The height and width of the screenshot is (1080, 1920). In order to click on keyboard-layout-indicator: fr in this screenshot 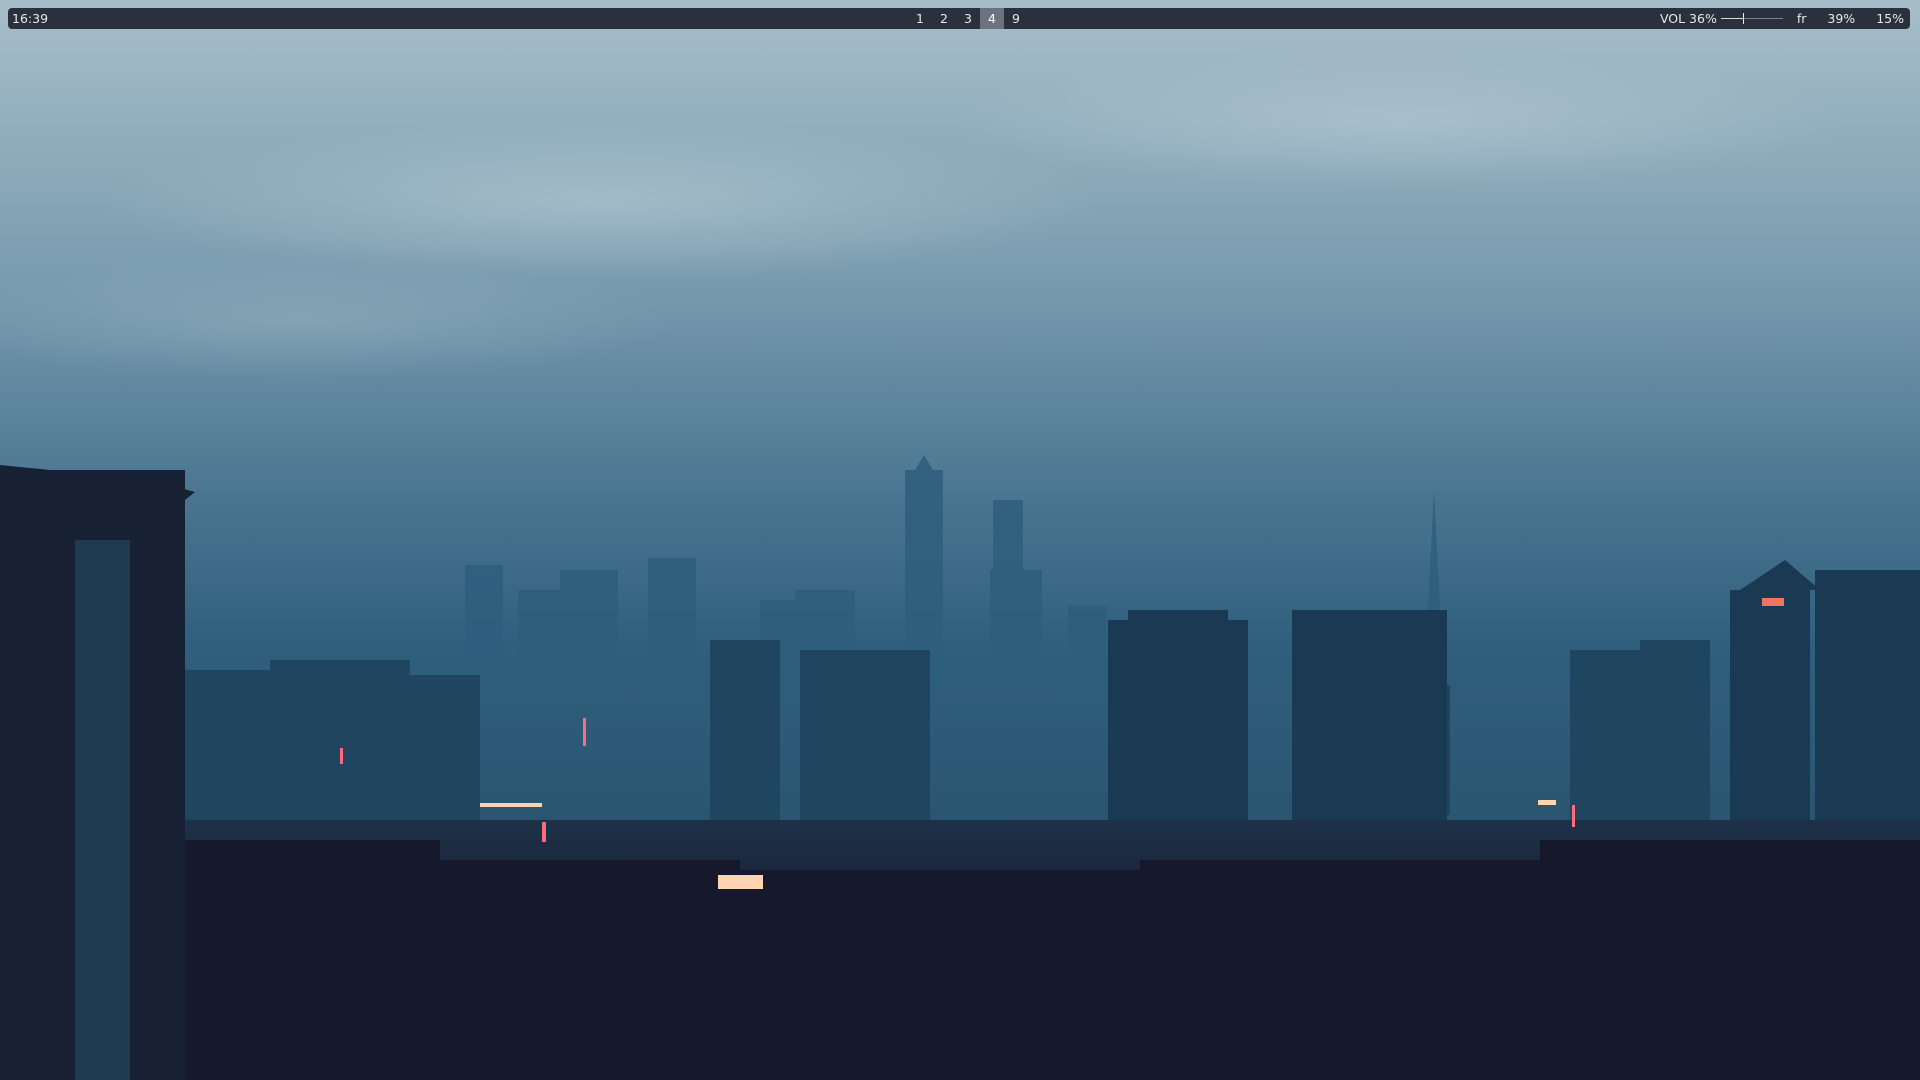, I will do `click(1802, 18)`.